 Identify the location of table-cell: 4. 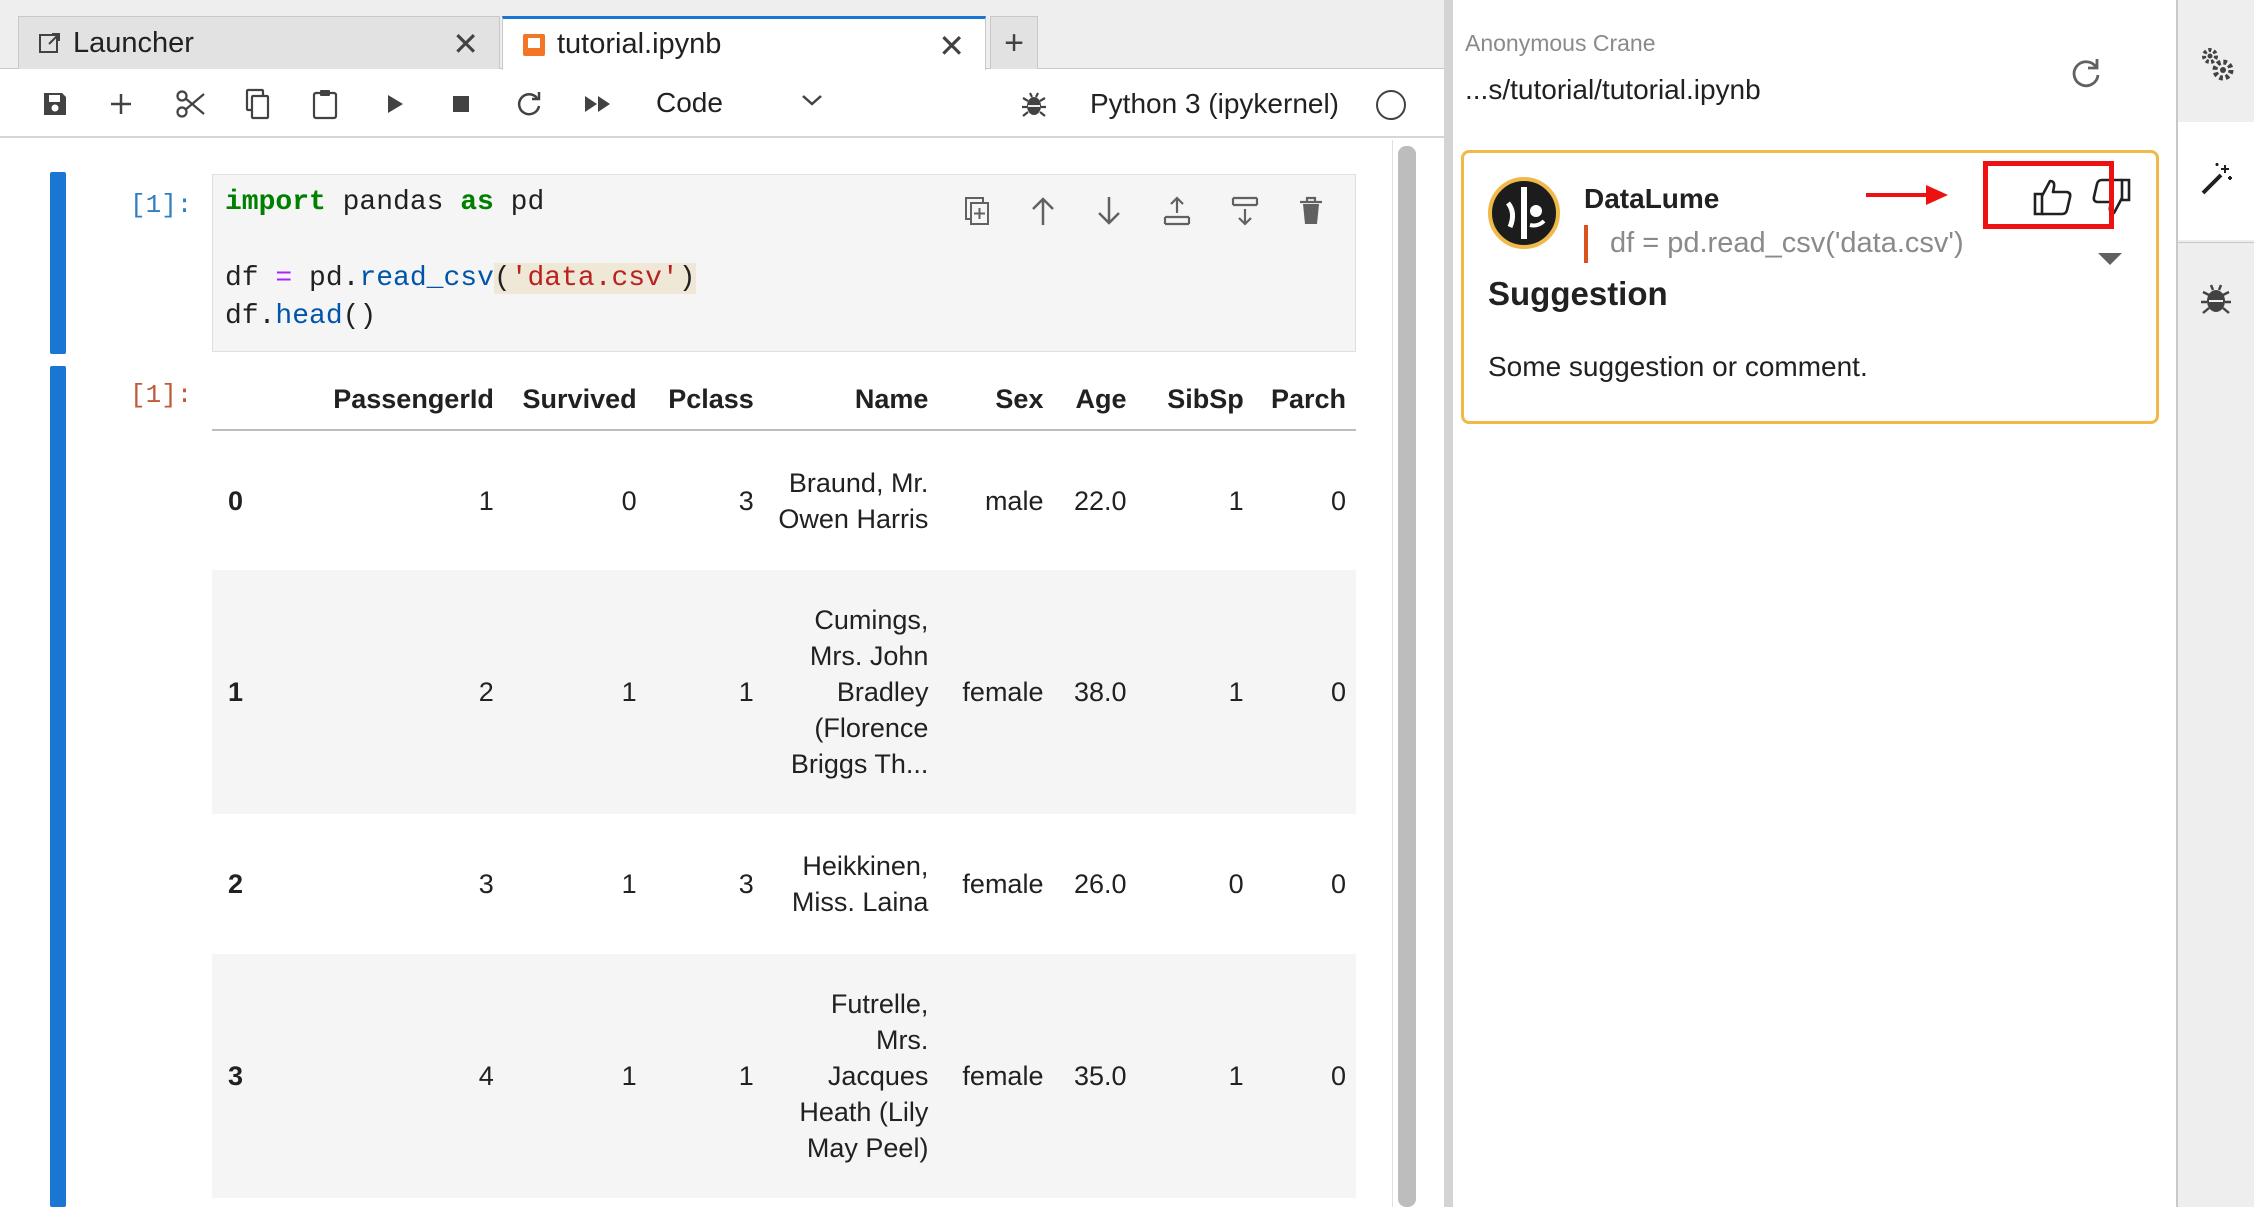
(389, 1076).